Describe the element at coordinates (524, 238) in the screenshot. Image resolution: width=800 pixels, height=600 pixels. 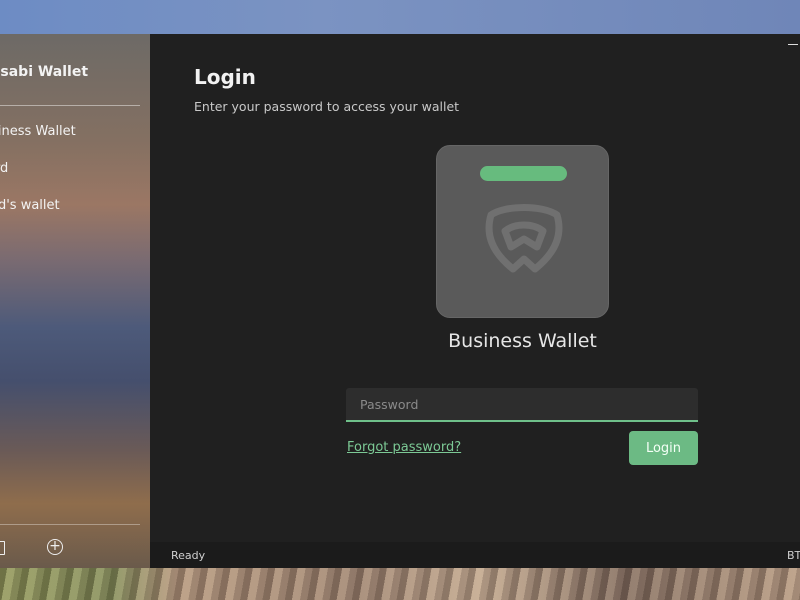
I see `wasabi-logo-icon` at that location.